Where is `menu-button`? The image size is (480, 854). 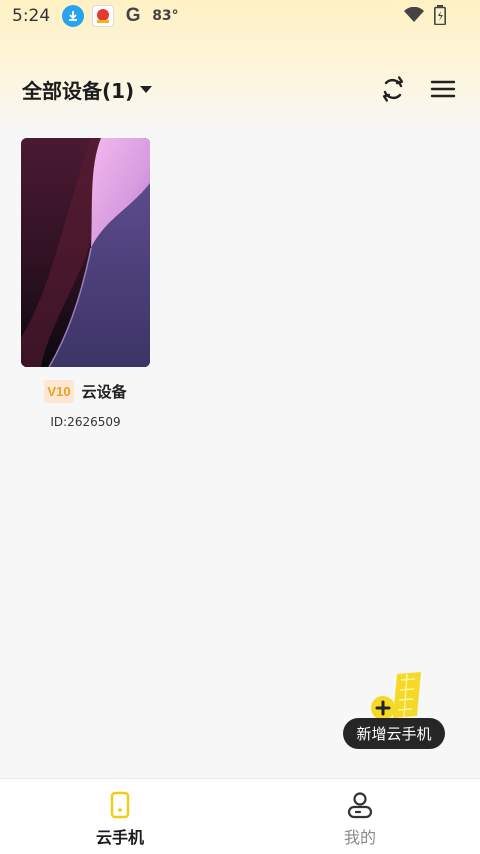
menu-button is located at coordinates (443, 89).